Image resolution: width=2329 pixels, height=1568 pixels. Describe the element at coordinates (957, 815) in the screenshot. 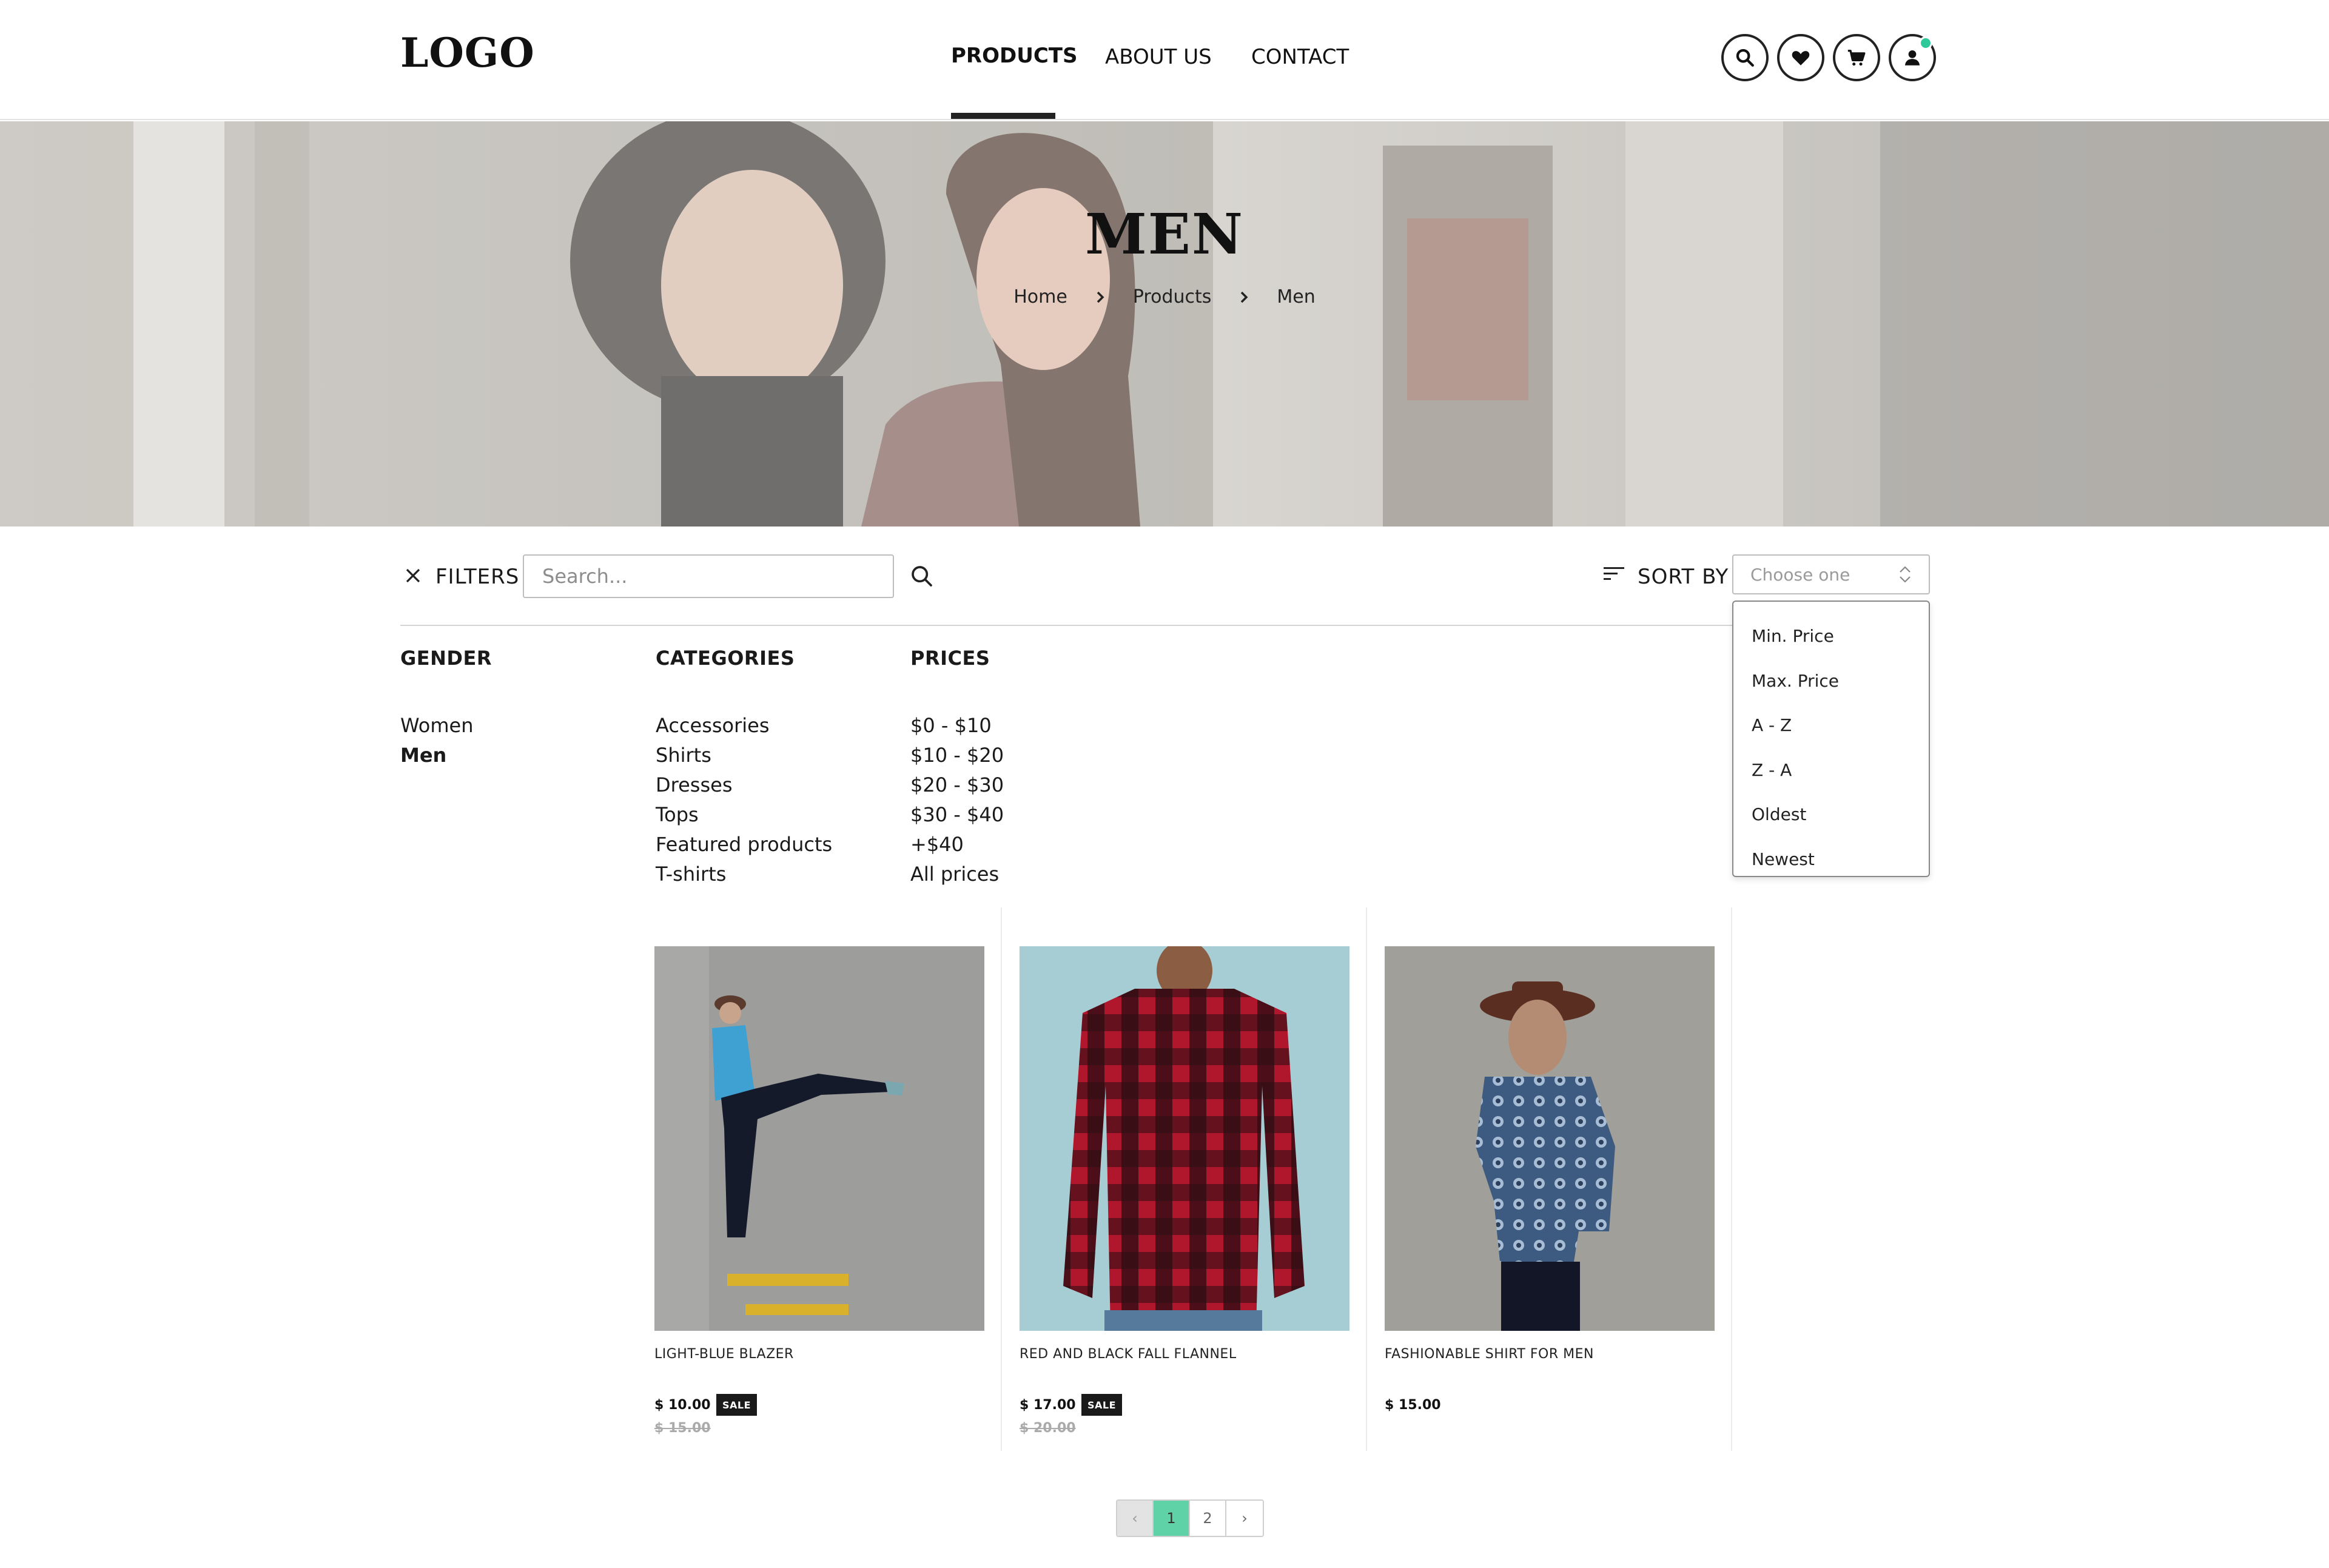

I see `filter-option-price-30-40: $30 - $40` at that location.